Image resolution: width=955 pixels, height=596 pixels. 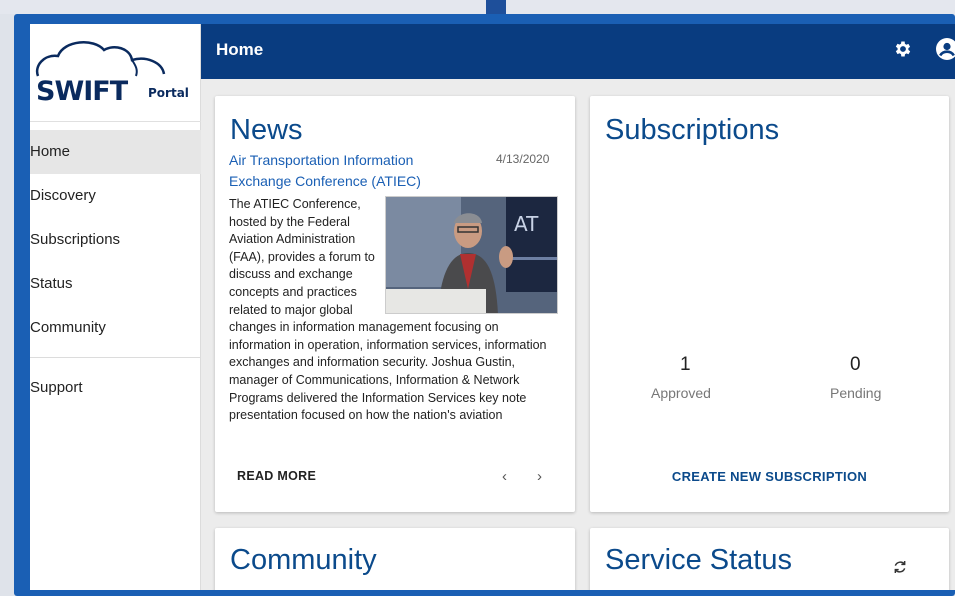 What do you see at coordinates (276, 476) in the screenshot?
I see `read-more-button: READ MORE` at bounding box center [276, 476].